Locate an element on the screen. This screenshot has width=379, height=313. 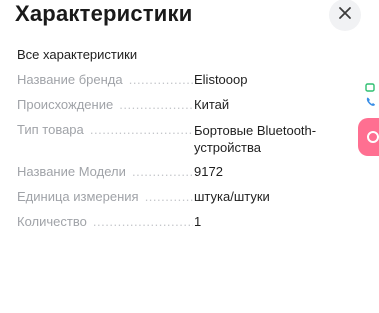
spec-label: Единица измерения is located at coordinates (79, 196).